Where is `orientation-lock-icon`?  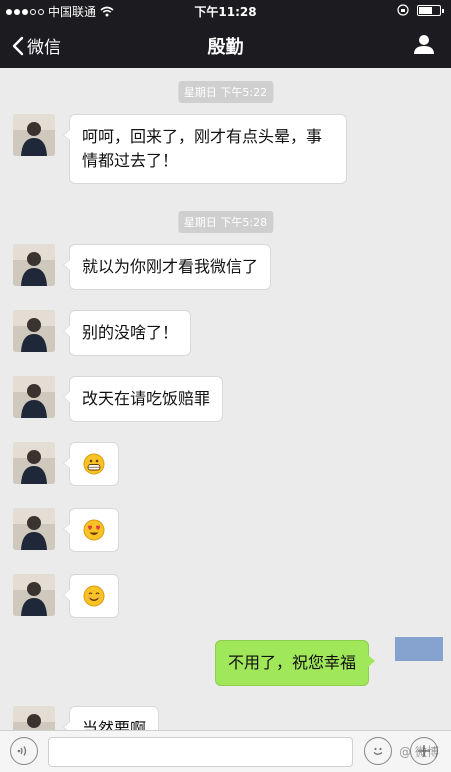 orientation-lock-icon is located at coordinates (403, 10).